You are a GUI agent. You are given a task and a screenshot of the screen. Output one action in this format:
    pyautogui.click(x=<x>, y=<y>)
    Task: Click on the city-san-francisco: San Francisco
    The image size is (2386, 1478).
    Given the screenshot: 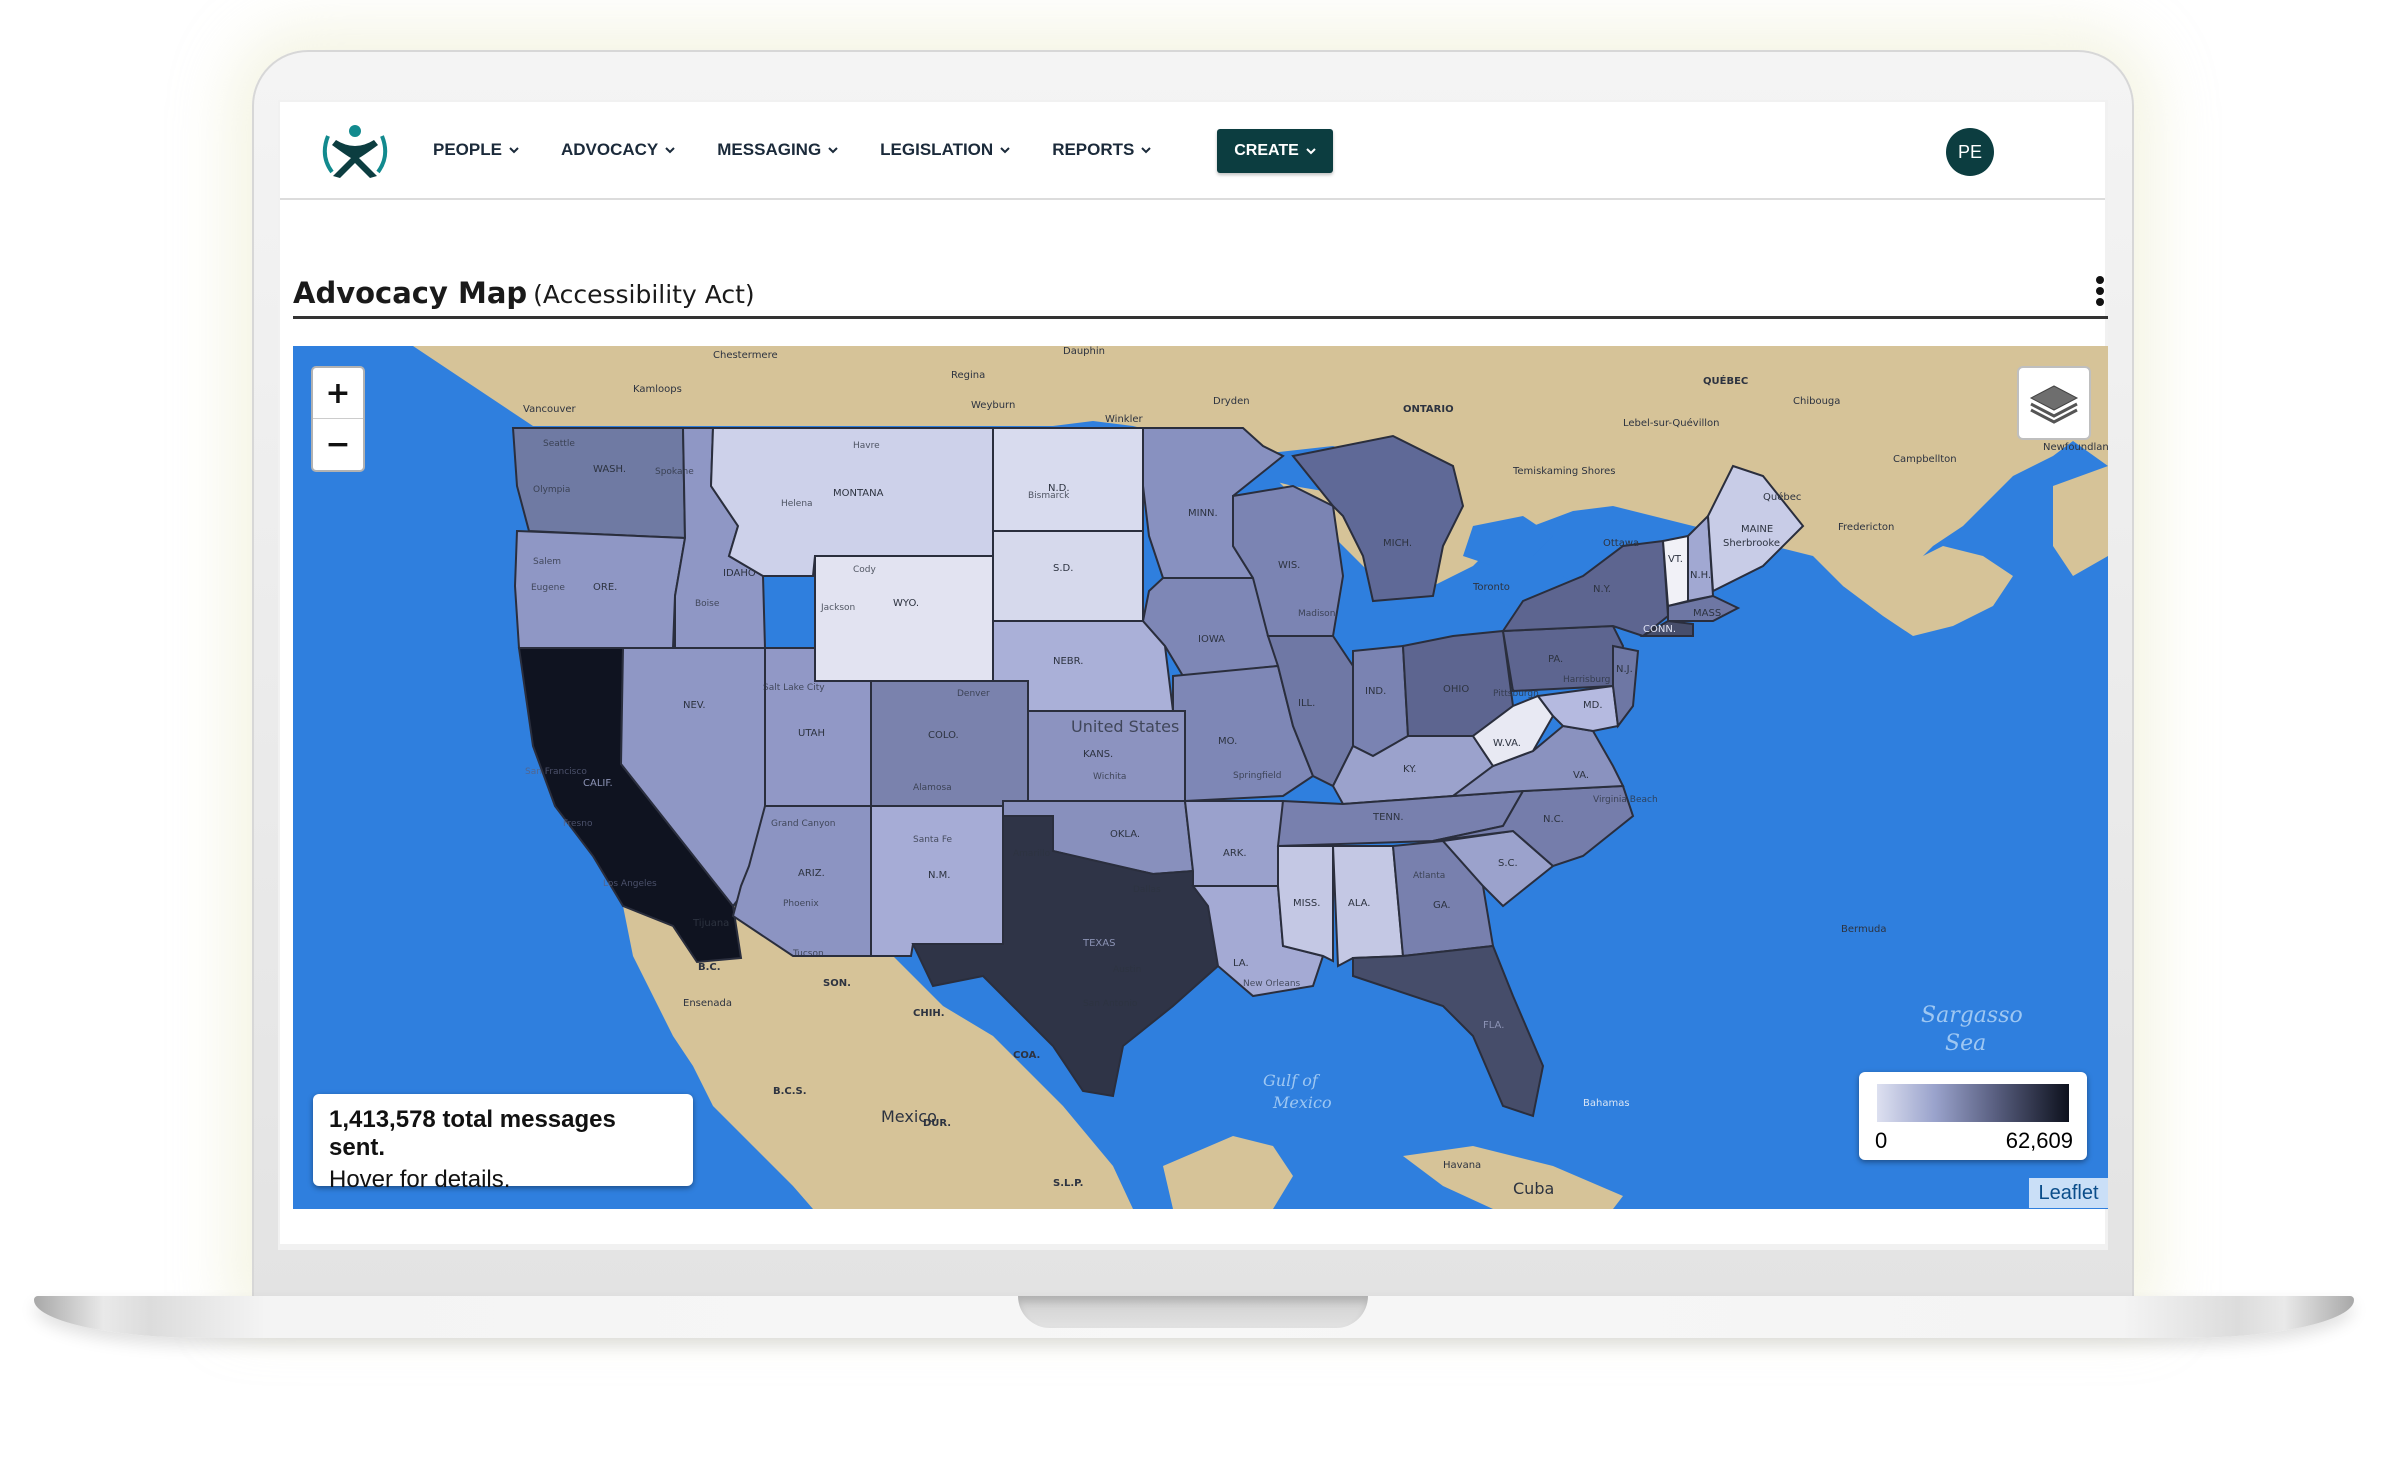 What is the action you would take?
    pyautogui.click(x=556, y=772)
    